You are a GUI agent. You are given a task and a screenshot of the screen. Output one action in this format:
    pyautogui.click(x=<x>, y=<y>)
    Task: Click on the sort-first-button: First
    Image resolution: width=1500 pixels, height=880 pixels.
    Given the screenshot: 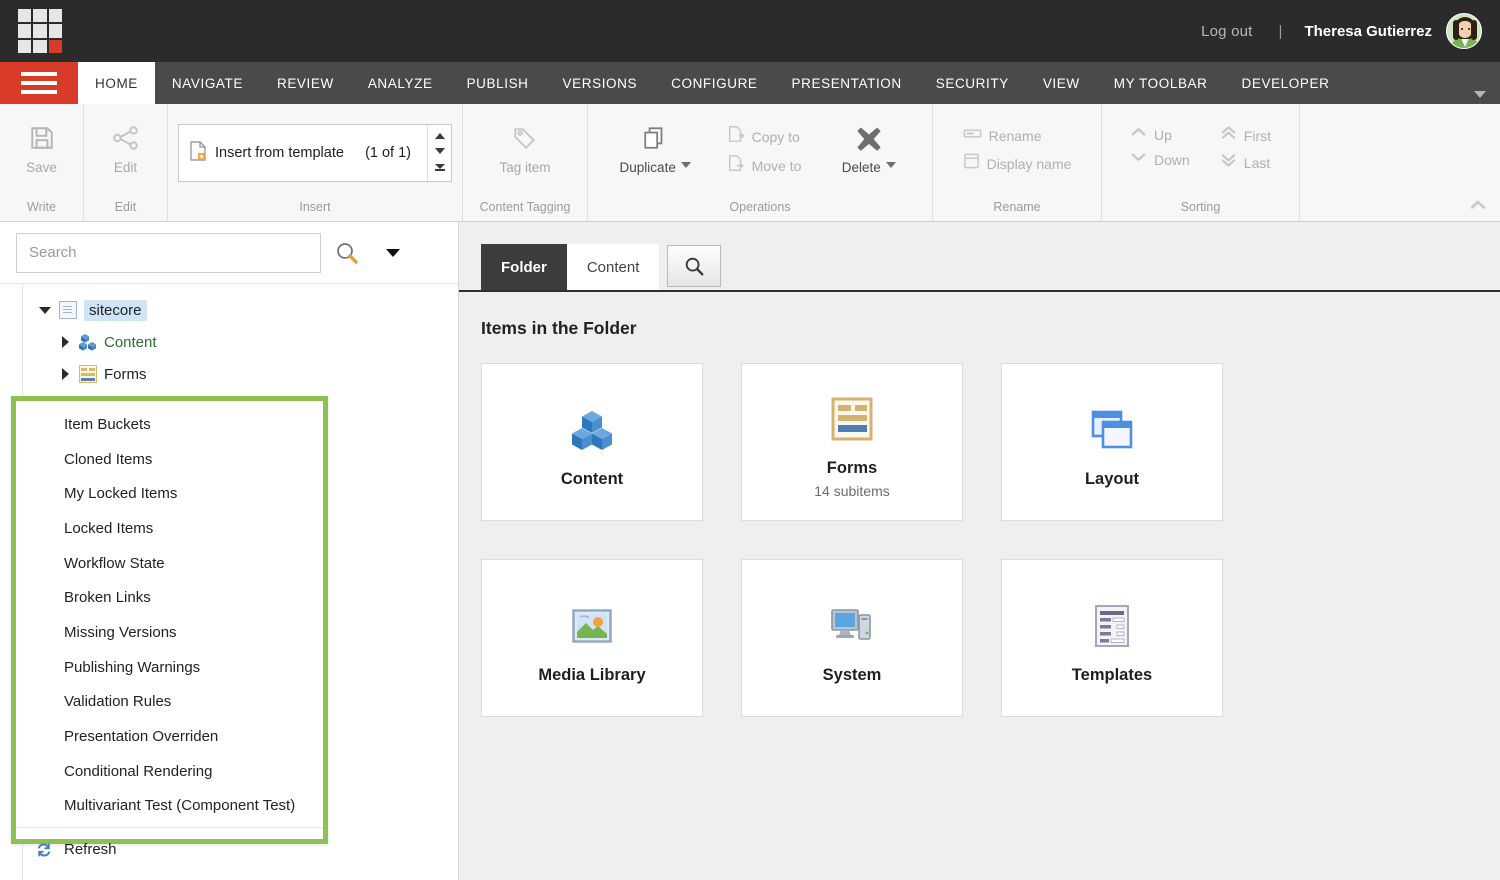 What is the action you would take?
    pyautogui.click(x=1245, y=135)
    